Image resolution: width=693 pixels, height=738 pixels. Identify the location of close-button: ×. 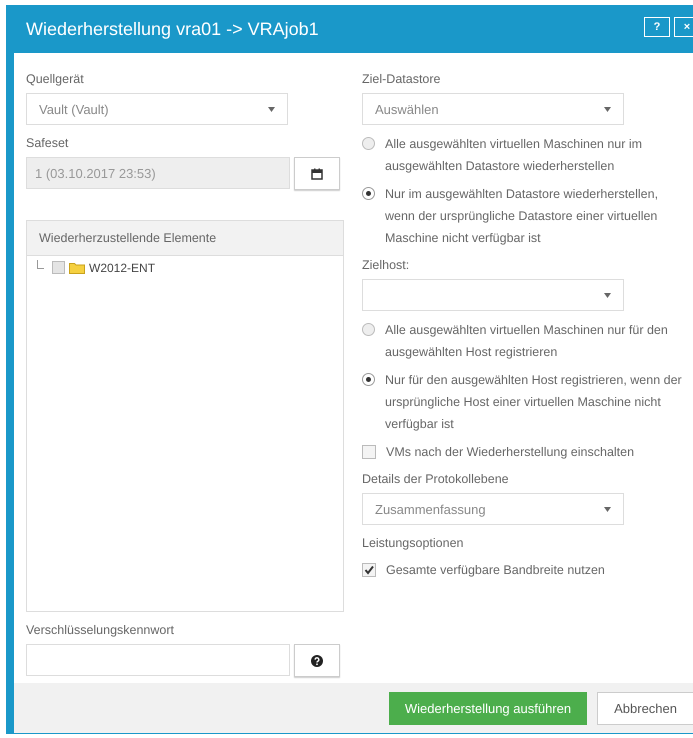
(683, 27).